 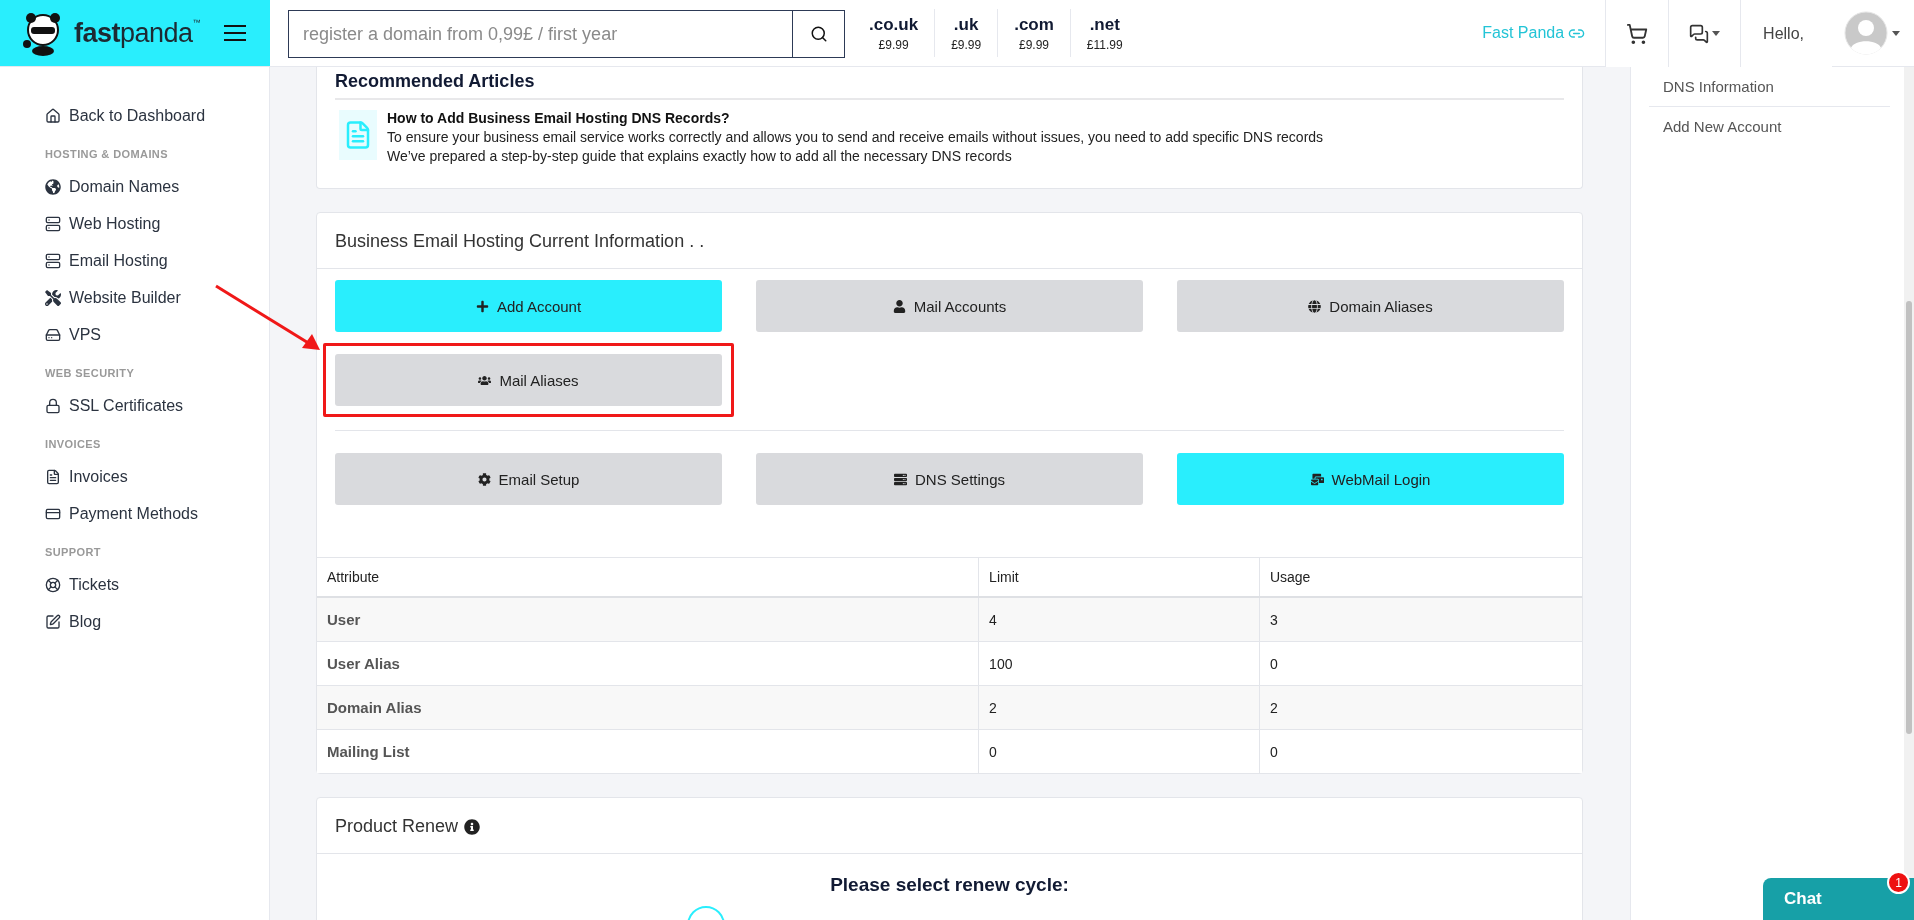 I want to click on mailbox-icon, so click(x=1317, y=479).